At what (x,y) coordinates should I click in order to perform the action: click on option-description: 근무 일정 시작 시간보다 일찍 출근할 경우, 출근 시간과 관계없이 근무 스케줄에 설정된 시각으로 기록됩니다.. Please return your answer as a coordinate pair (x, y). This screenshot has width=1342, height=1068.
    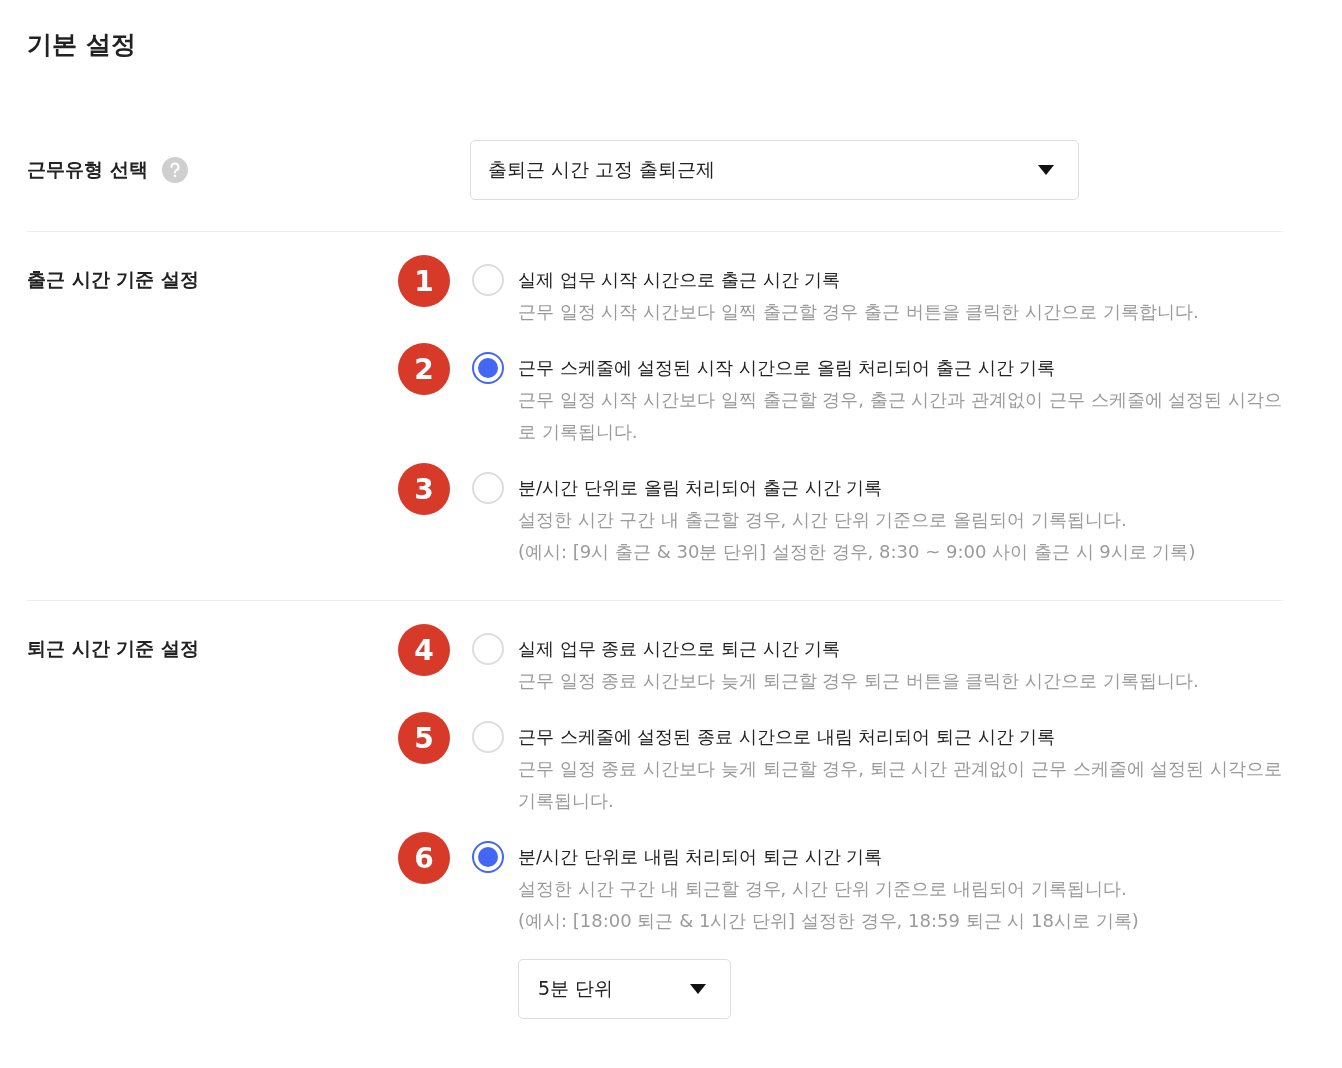
    Looking at the image, I should click on (900, 416).